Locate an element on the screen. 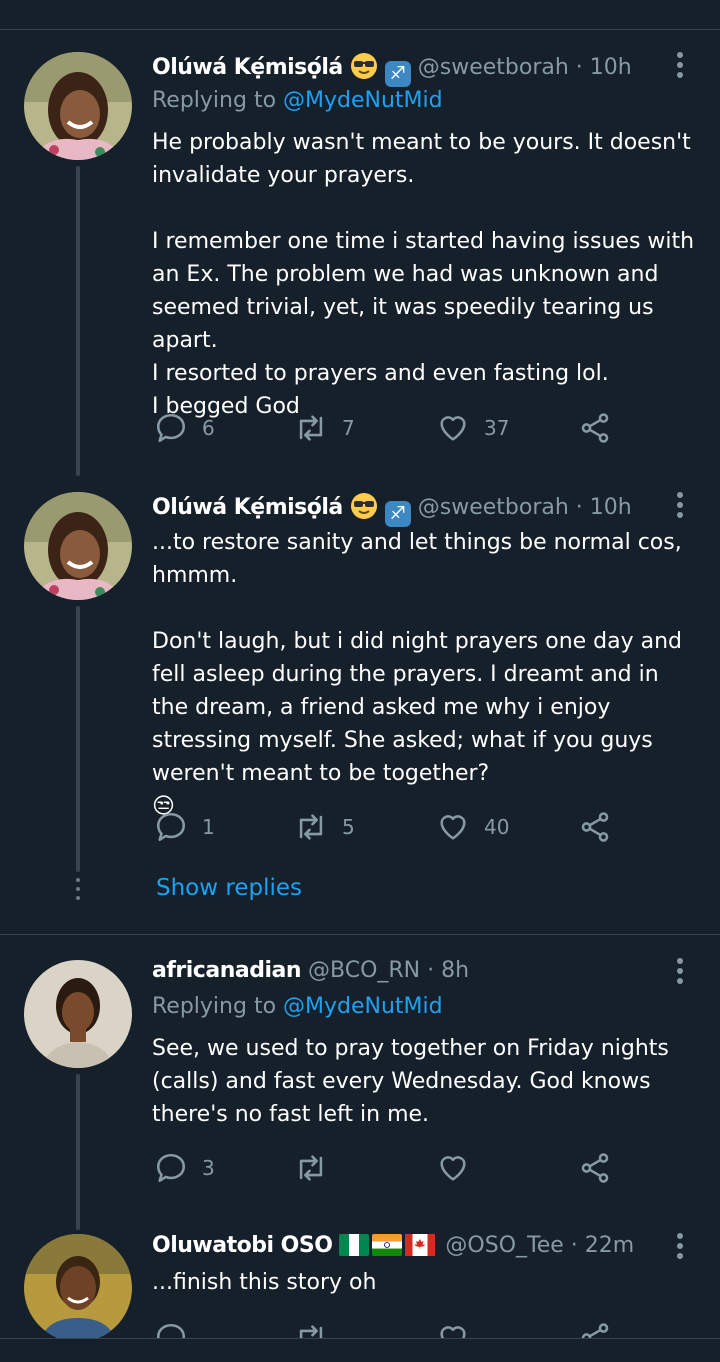  reply-button: 1 is located at coordinates (184, 827).